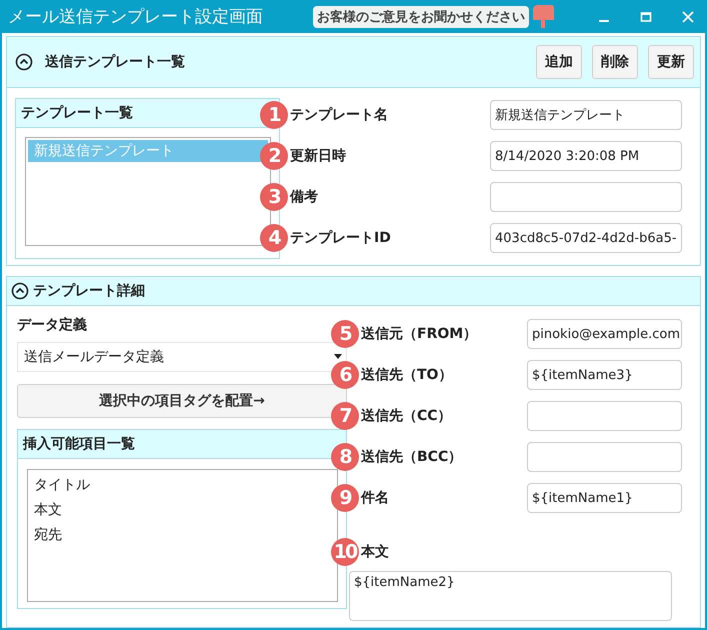 The width and height of the screenshot is (707, 630). Describe the element at coordinates (688, 17) in the screenshot. I see `close-icon` at that location.